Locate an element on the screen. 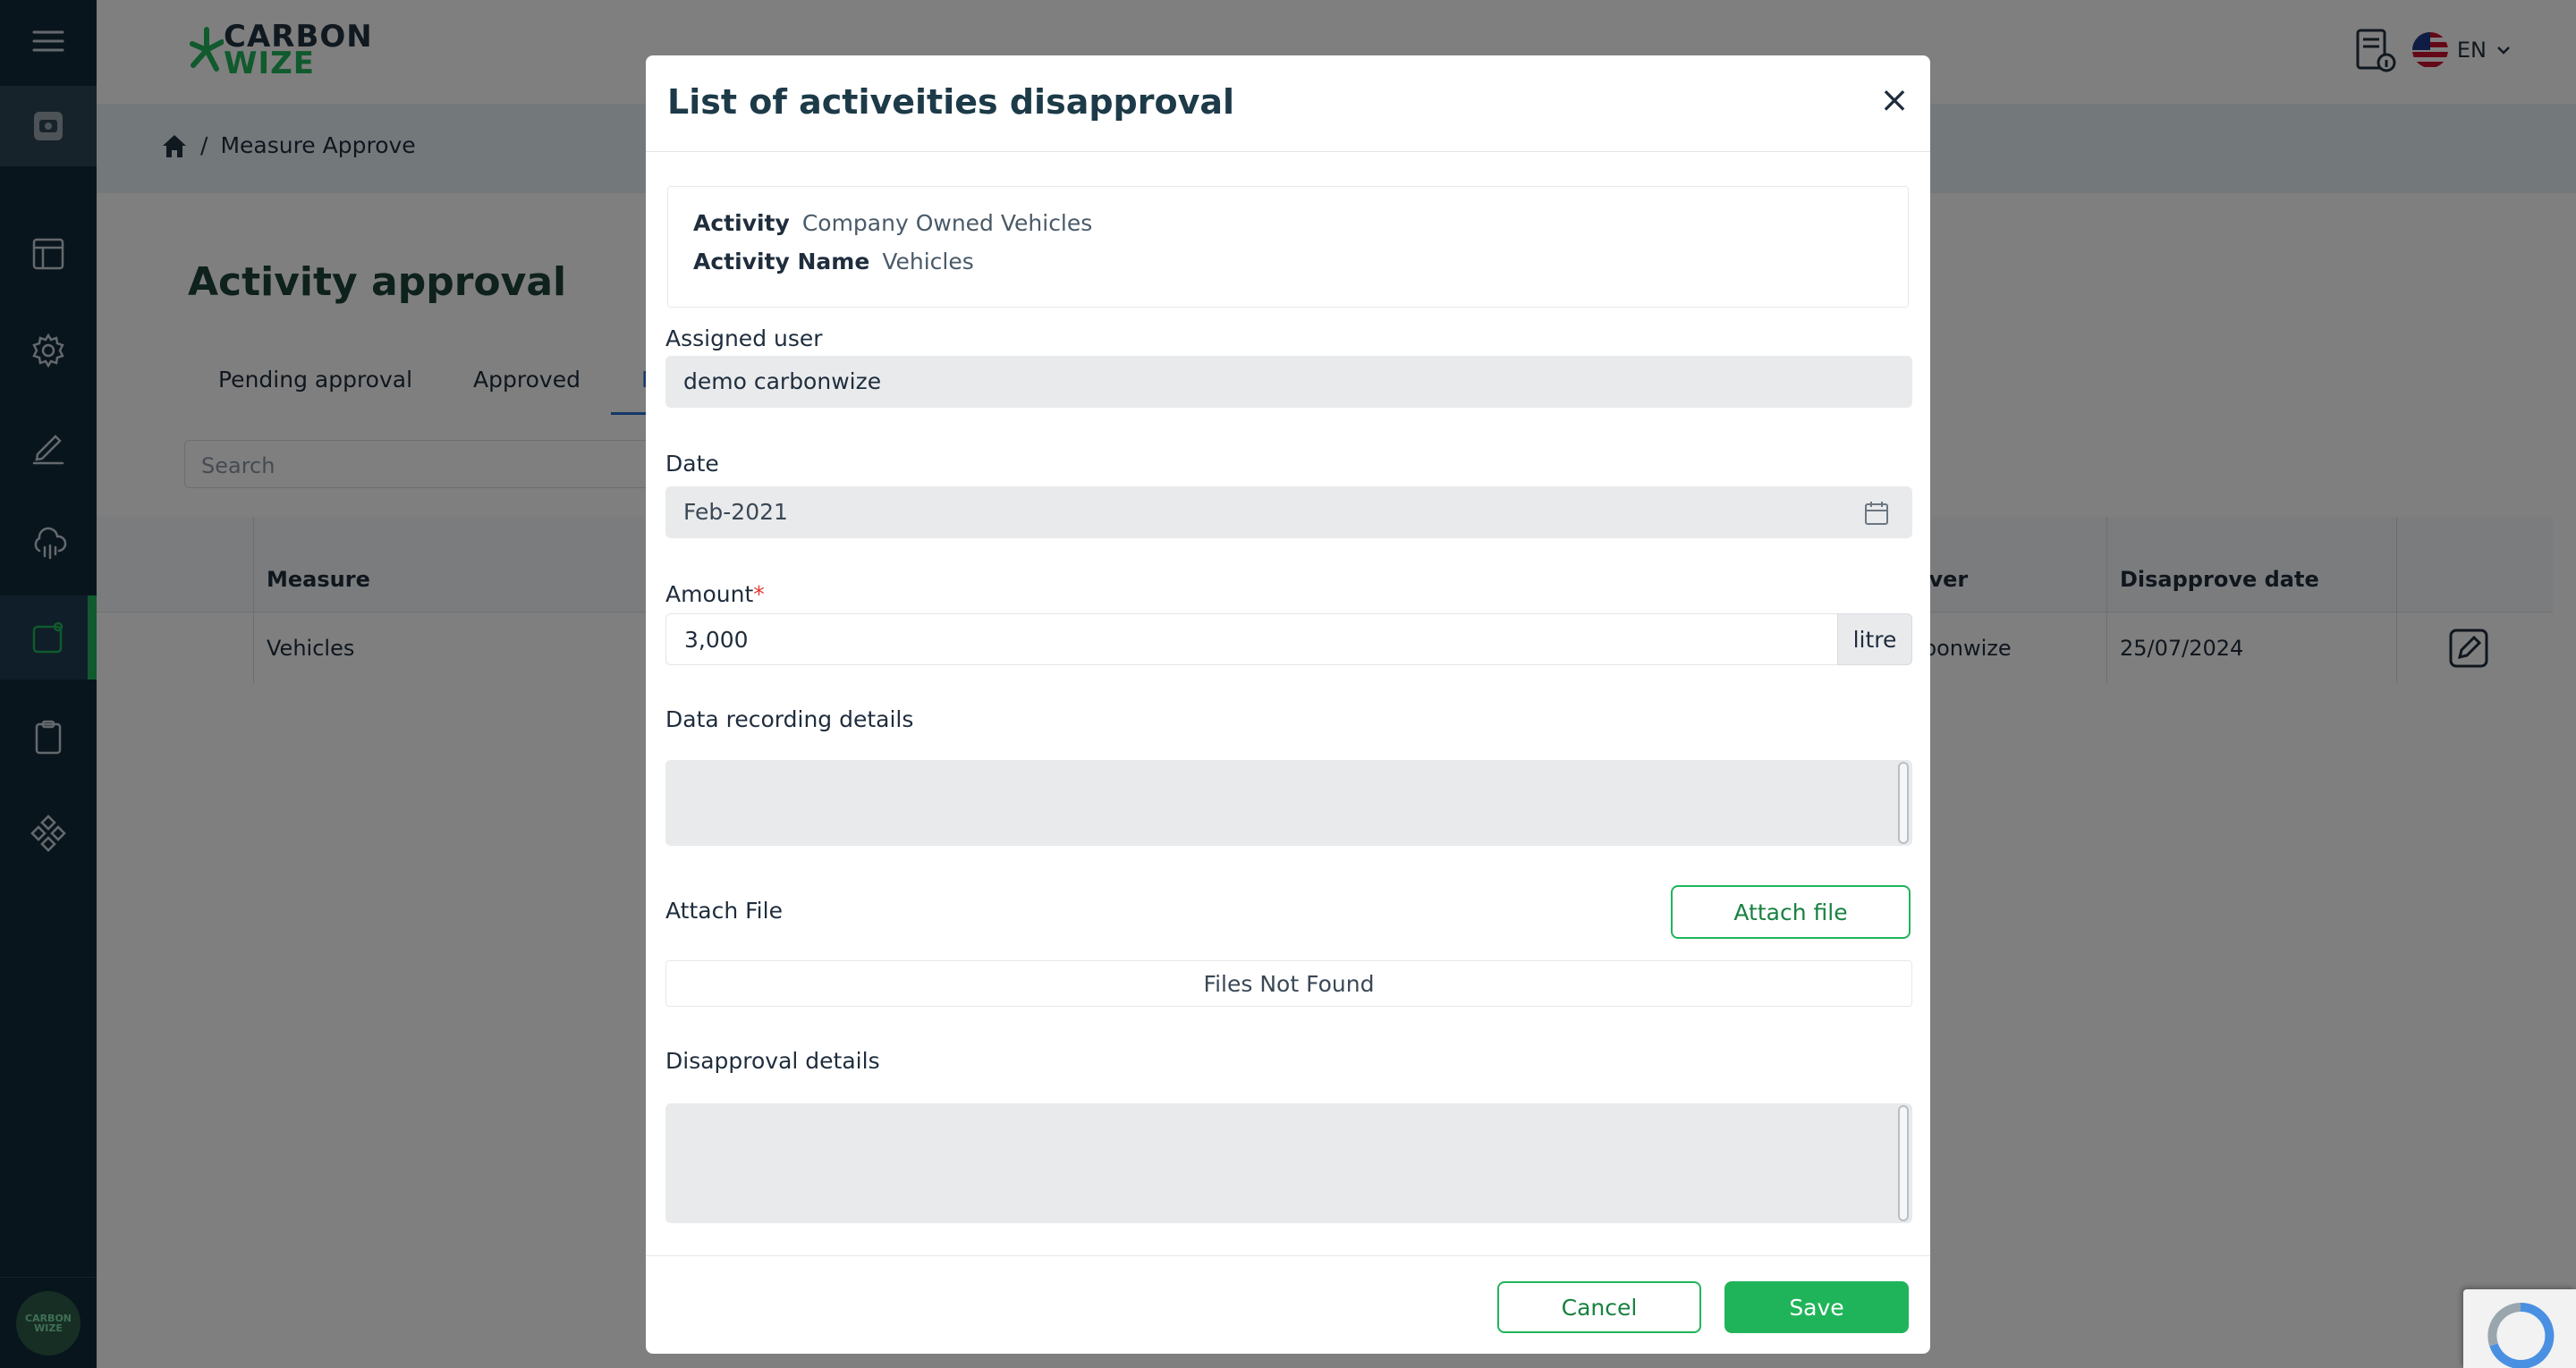 This screenshot has height=1368, width=2576. activity-value: Company Owned Vehicles is located at coordinates (947, 223).